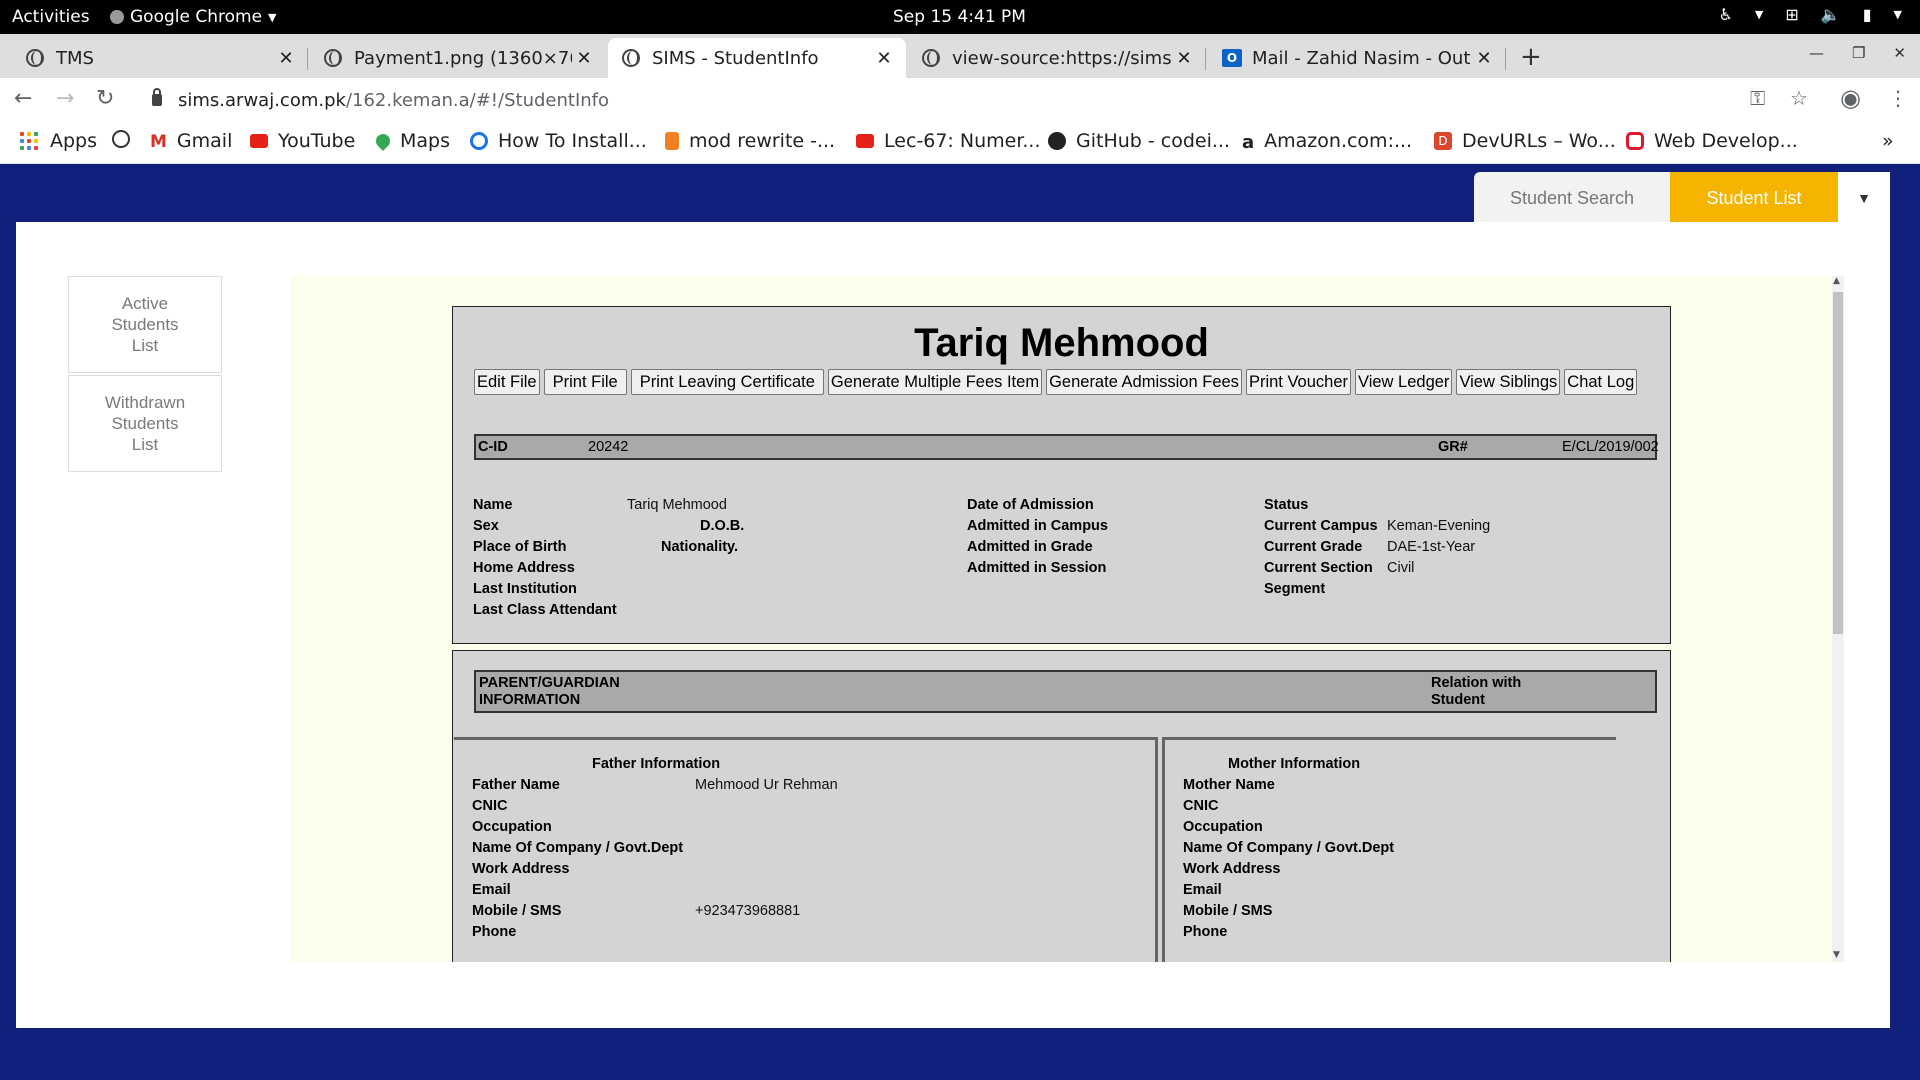  I want to click on dropdown-toggle: ▼, so click(1864, 198).